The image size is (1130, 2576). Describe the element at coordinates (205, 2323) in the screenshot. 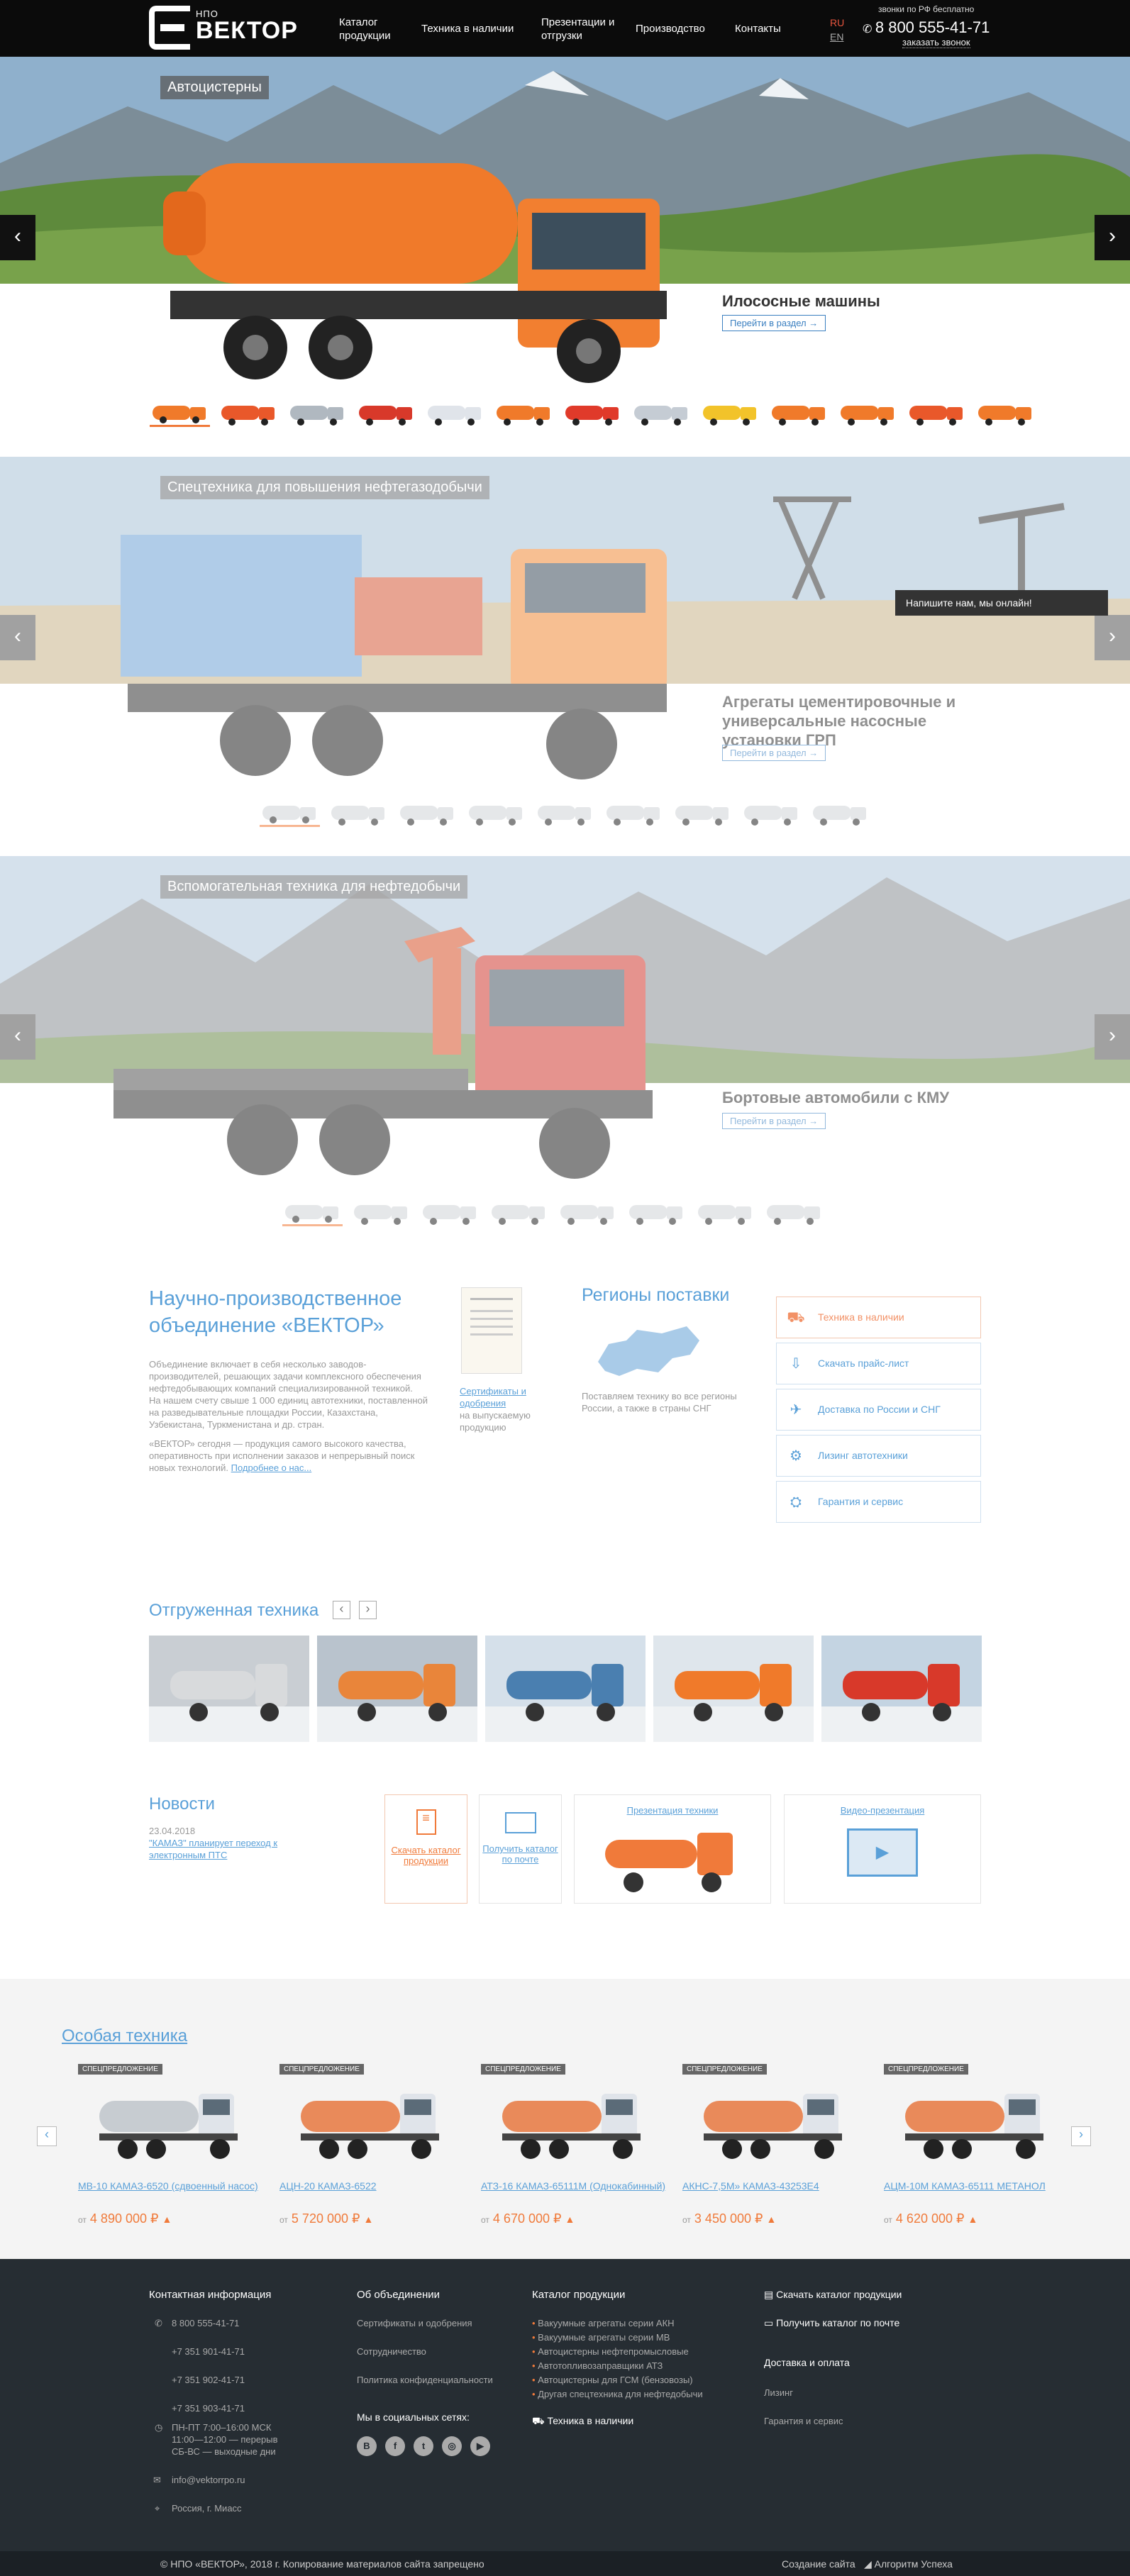

I see `footer-phone: 8 800 555-41-71` at that location.